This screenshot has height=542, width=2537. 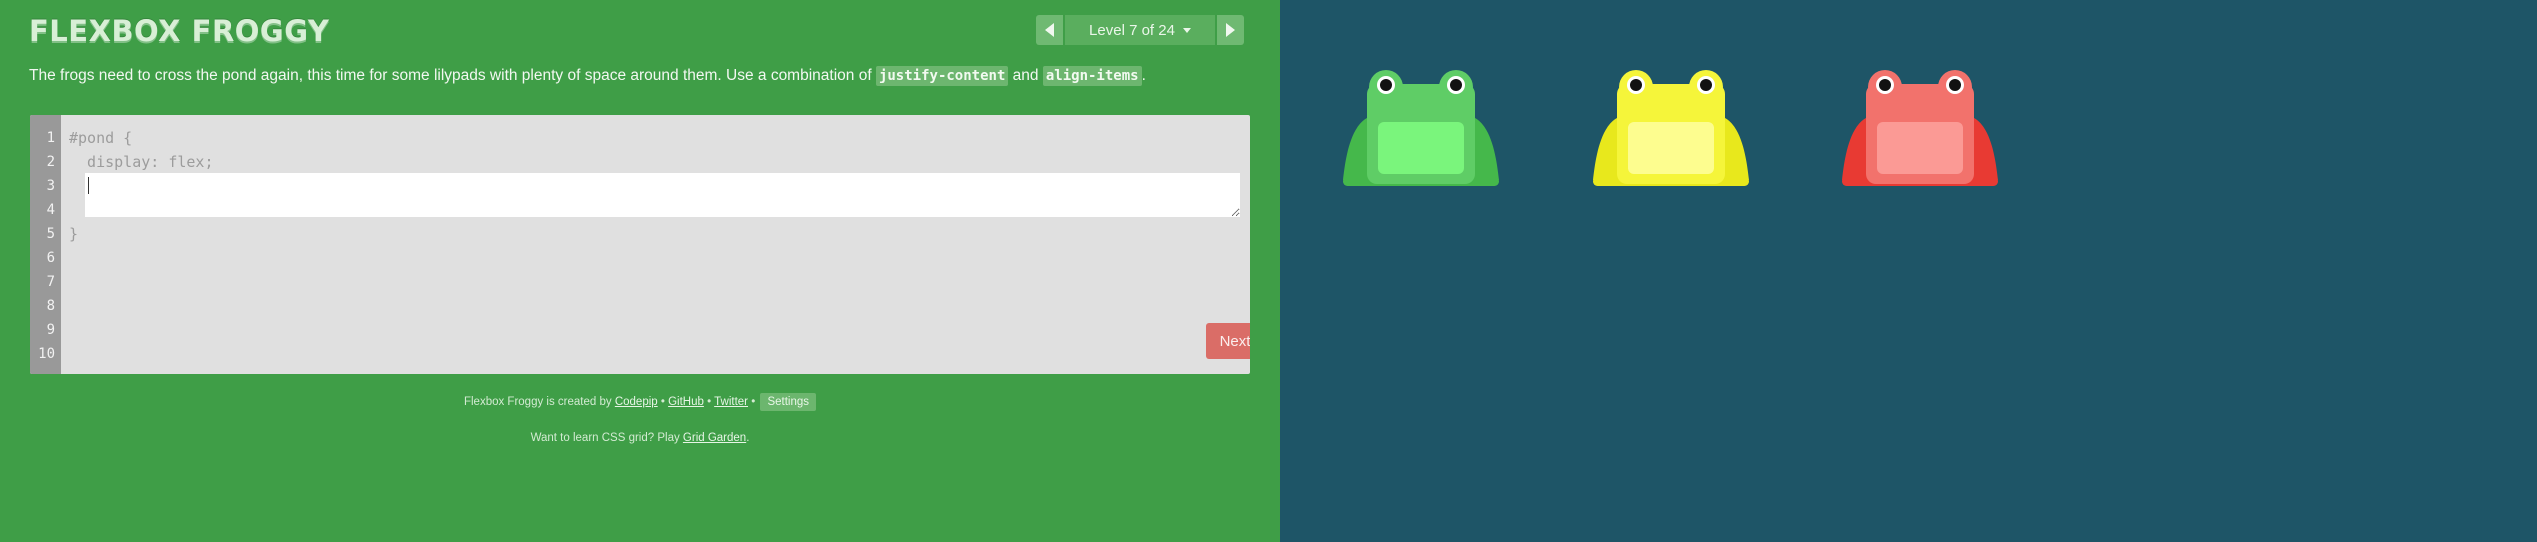 What do you see at coordinates (50, 186) in the screenshot?
I see `line-number: 3` at bounding box center [50, 186].